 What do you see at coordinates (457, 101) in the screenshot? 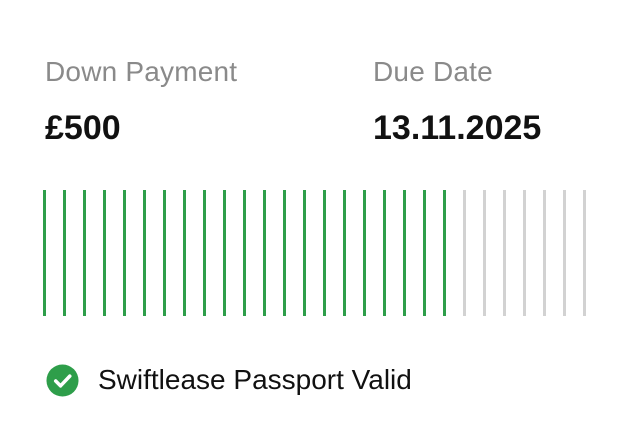
I see `due-date-block: Due Date 13.11.2025` at bounding box center [457, 101].